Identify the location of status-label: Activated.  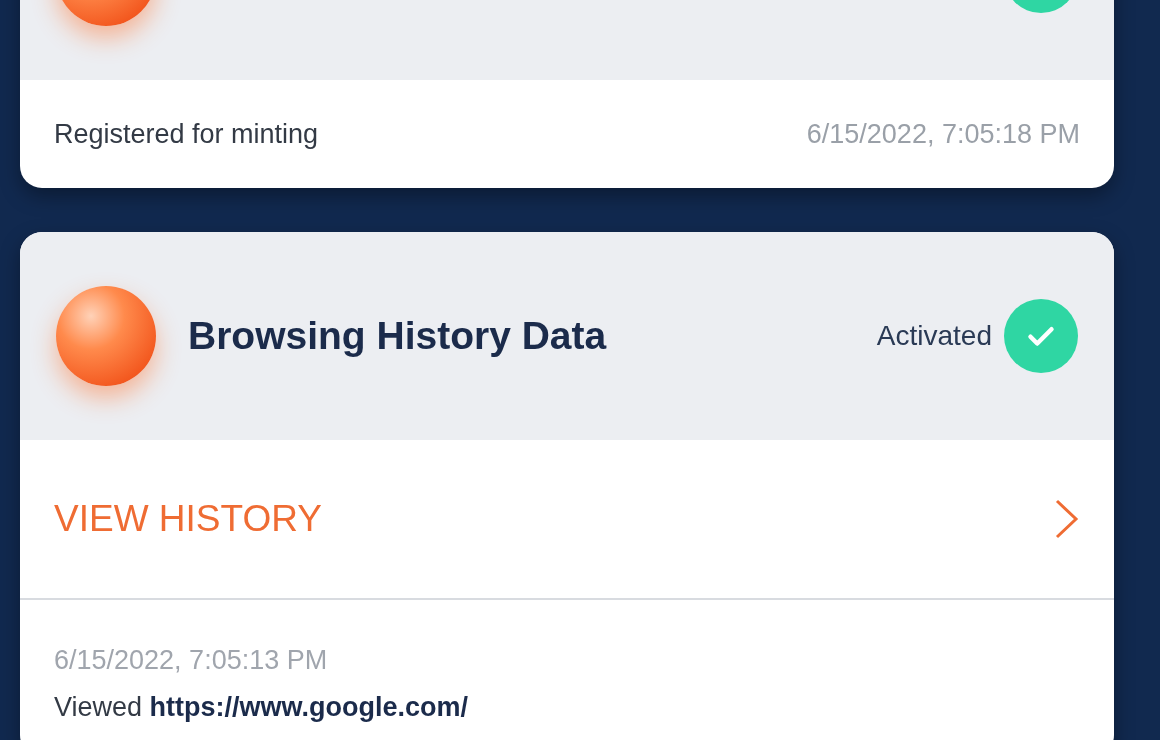
(934, 336).